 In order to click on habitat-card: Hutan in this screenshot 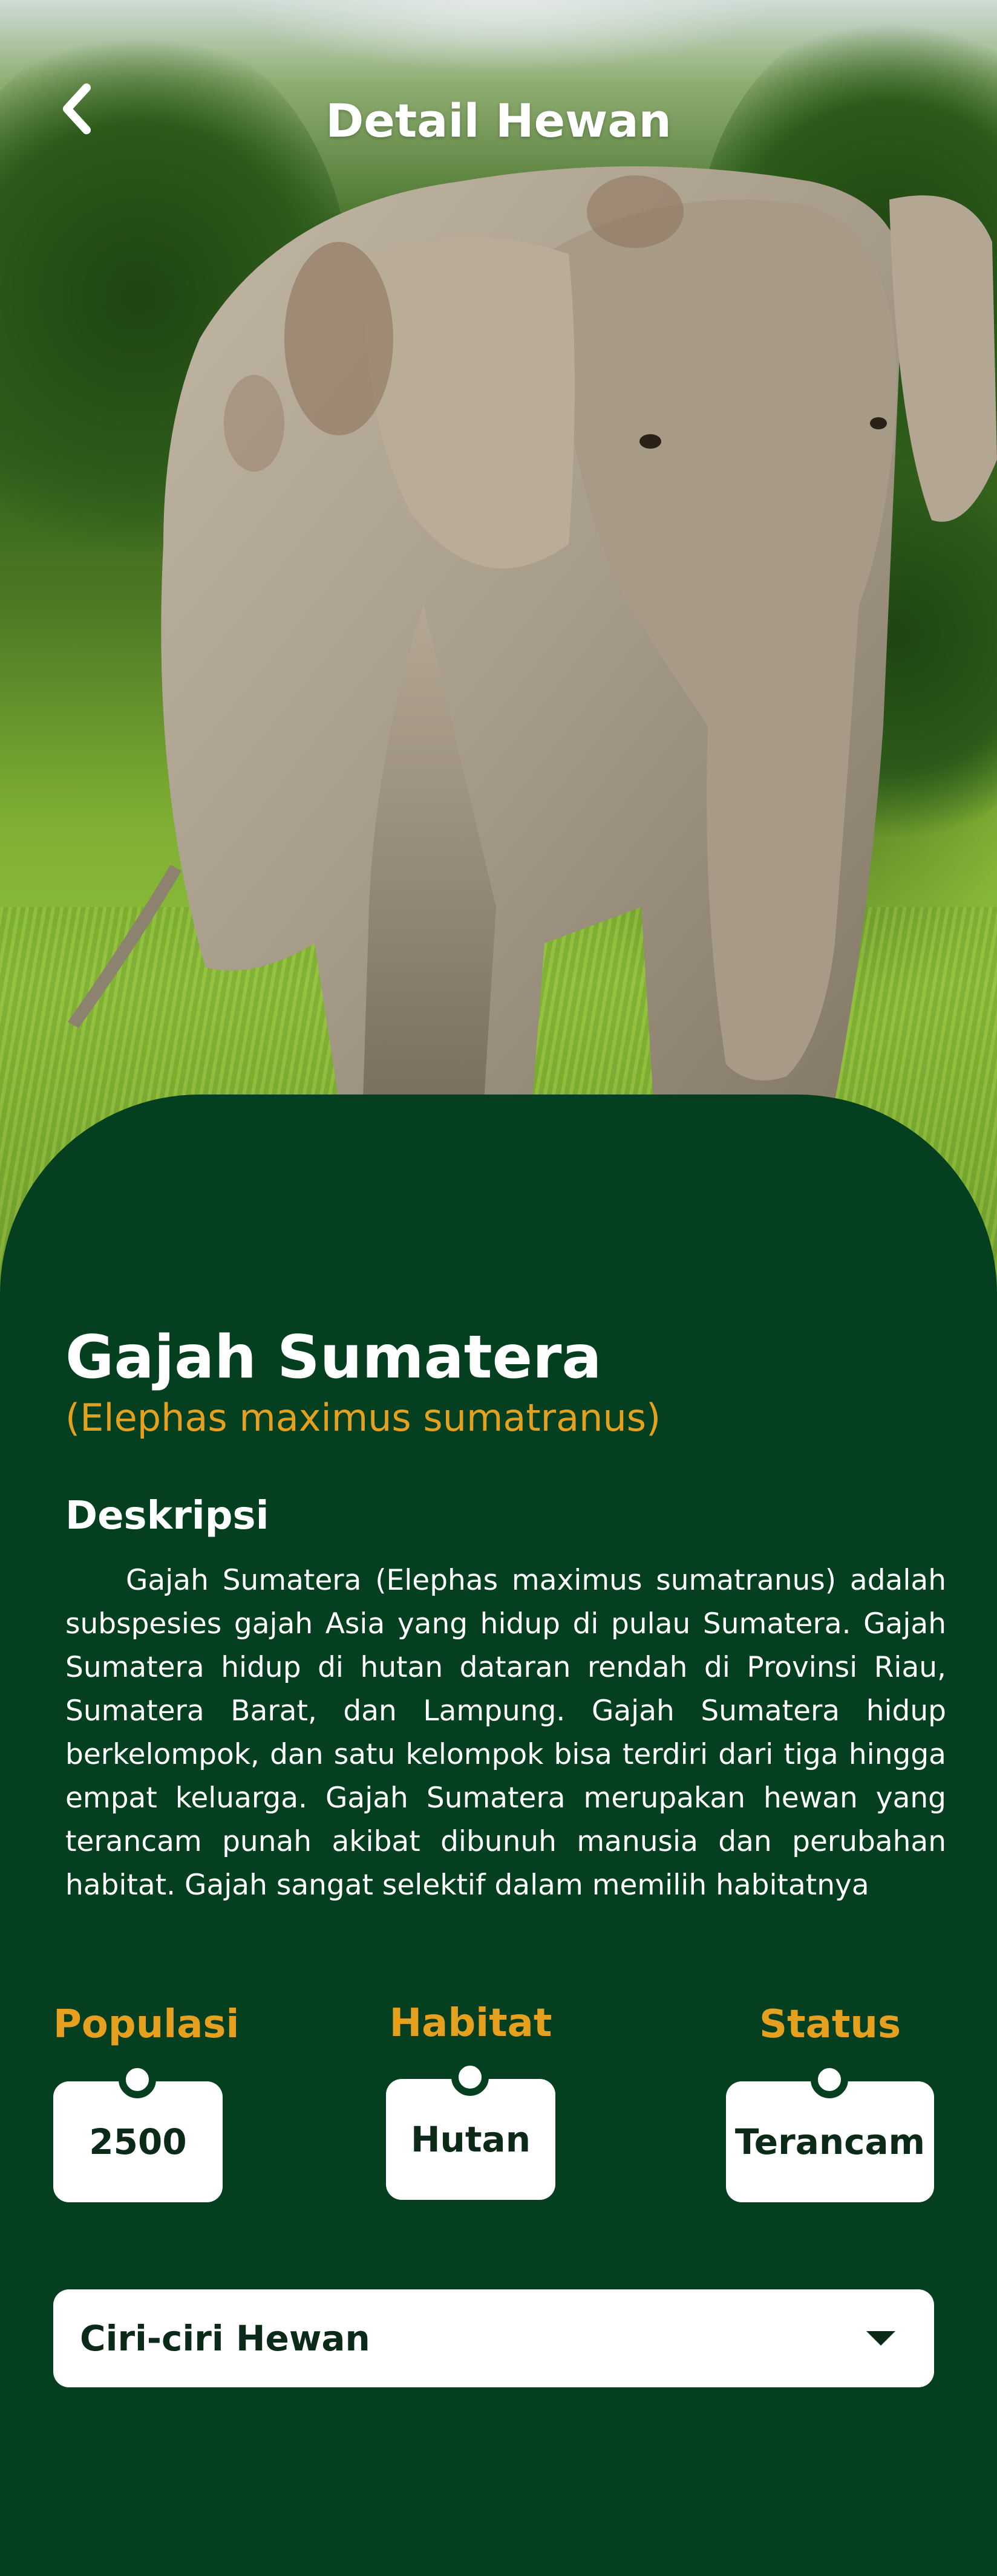, I will do `click(471, 2139)`.